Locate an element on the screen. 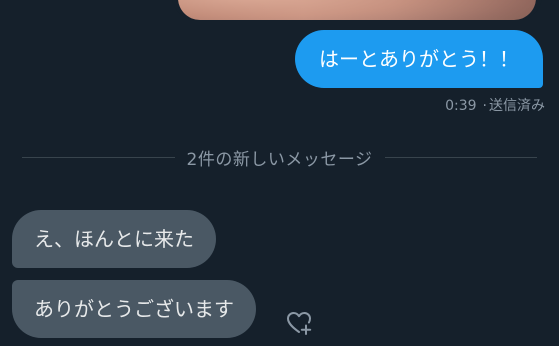 The image size is (559, 346). message-meta: 0:39 · 送信済み is located at coordinates (495, 105).